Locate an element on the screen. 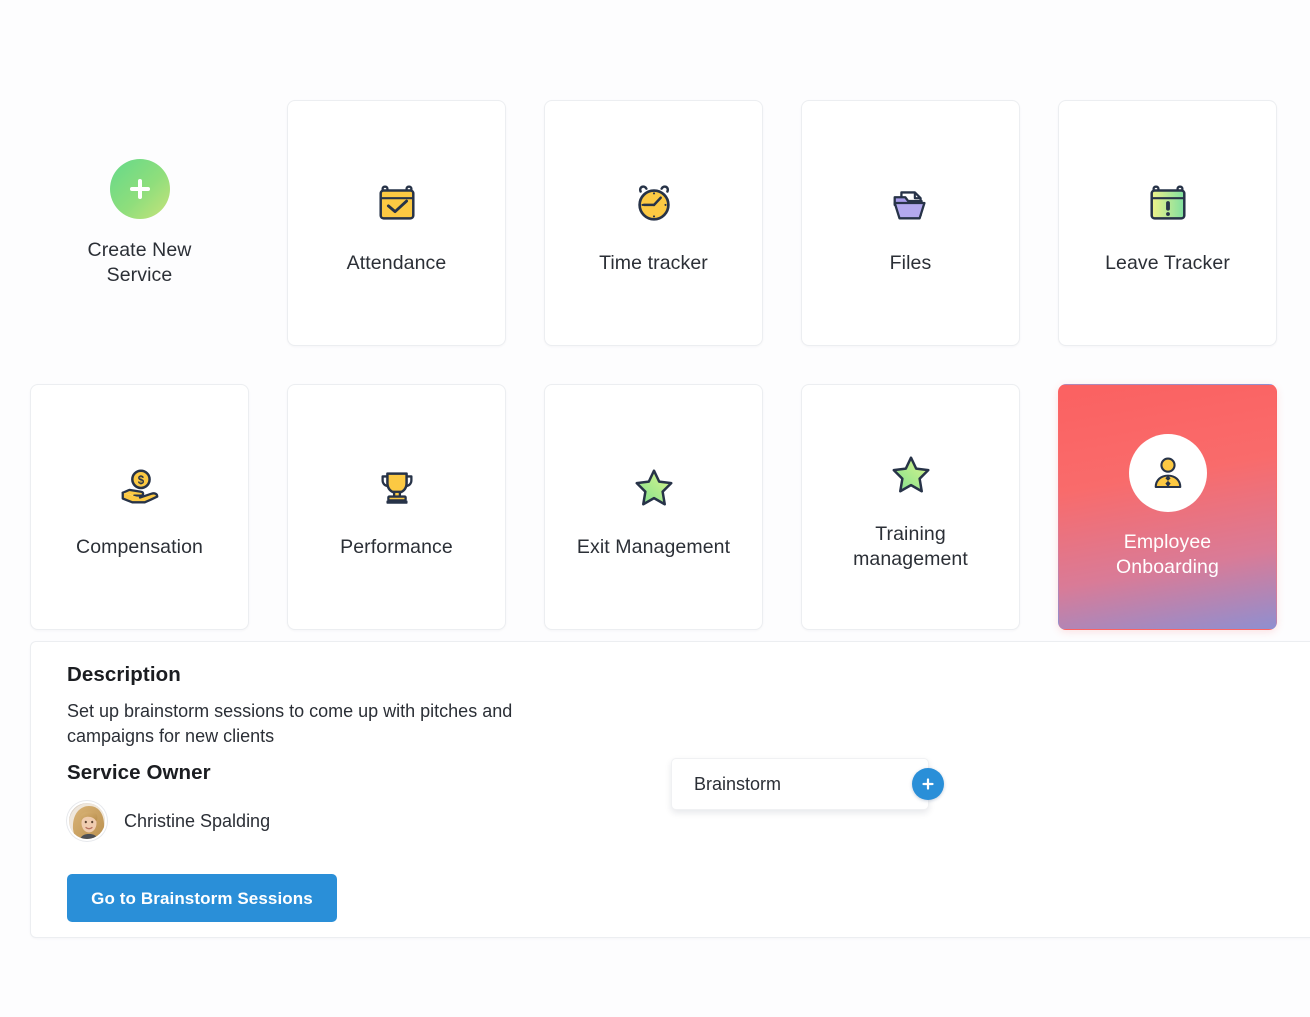  service-tile-time-tracker: Time tracker is located at coordinates (653, 223).